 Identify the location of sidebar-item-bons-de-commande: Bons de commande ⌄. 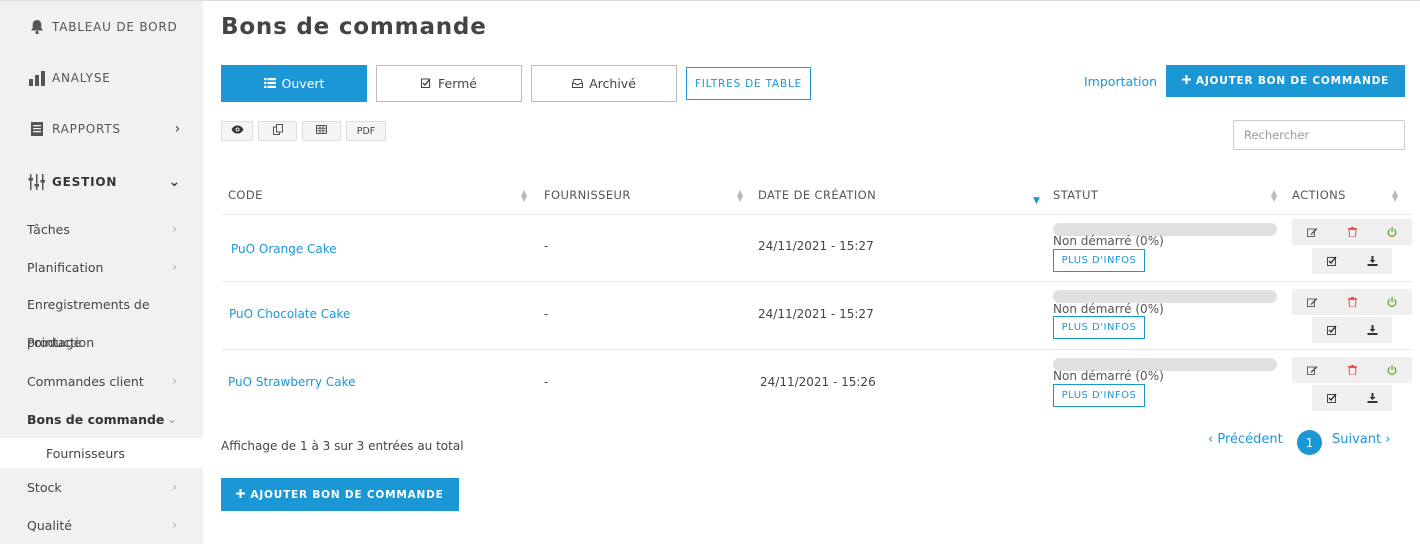
(101, 419).